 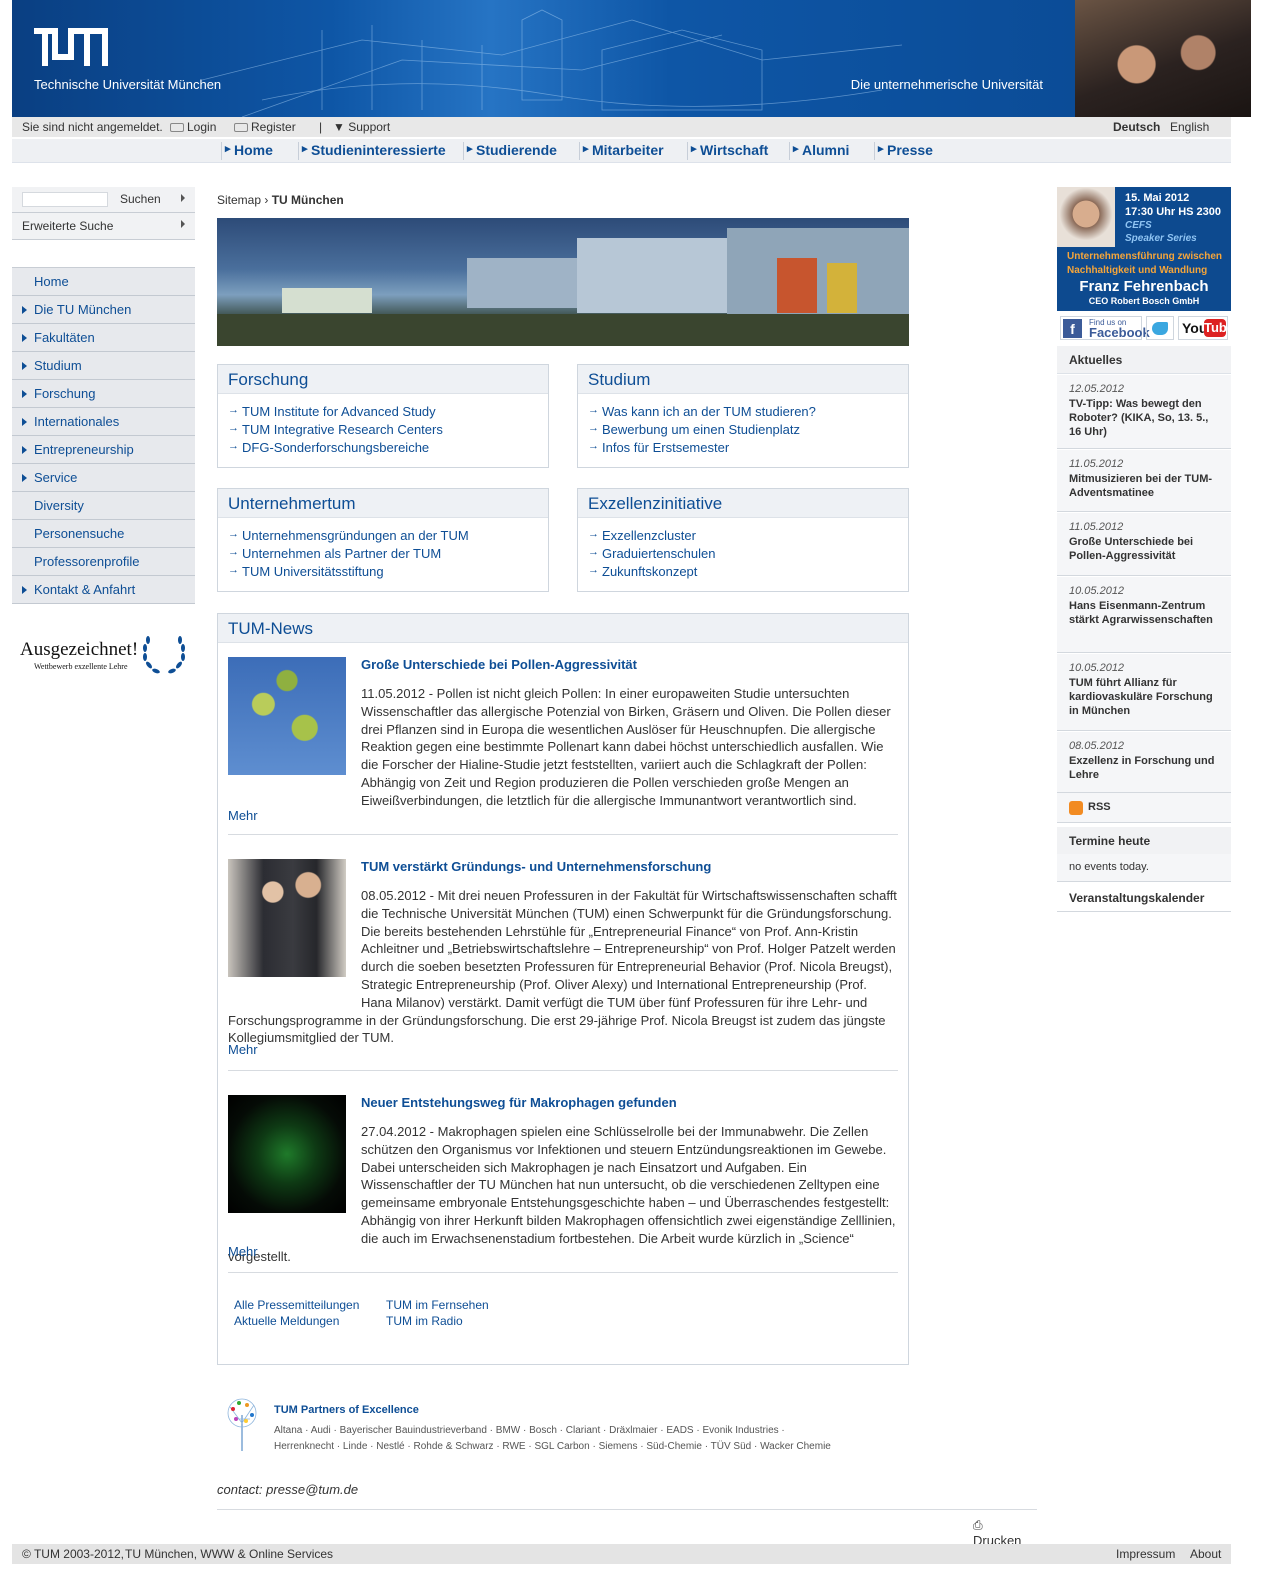 I want to click on advanced-search-link: Erweiterte Suche, so click(x=103, y=226).